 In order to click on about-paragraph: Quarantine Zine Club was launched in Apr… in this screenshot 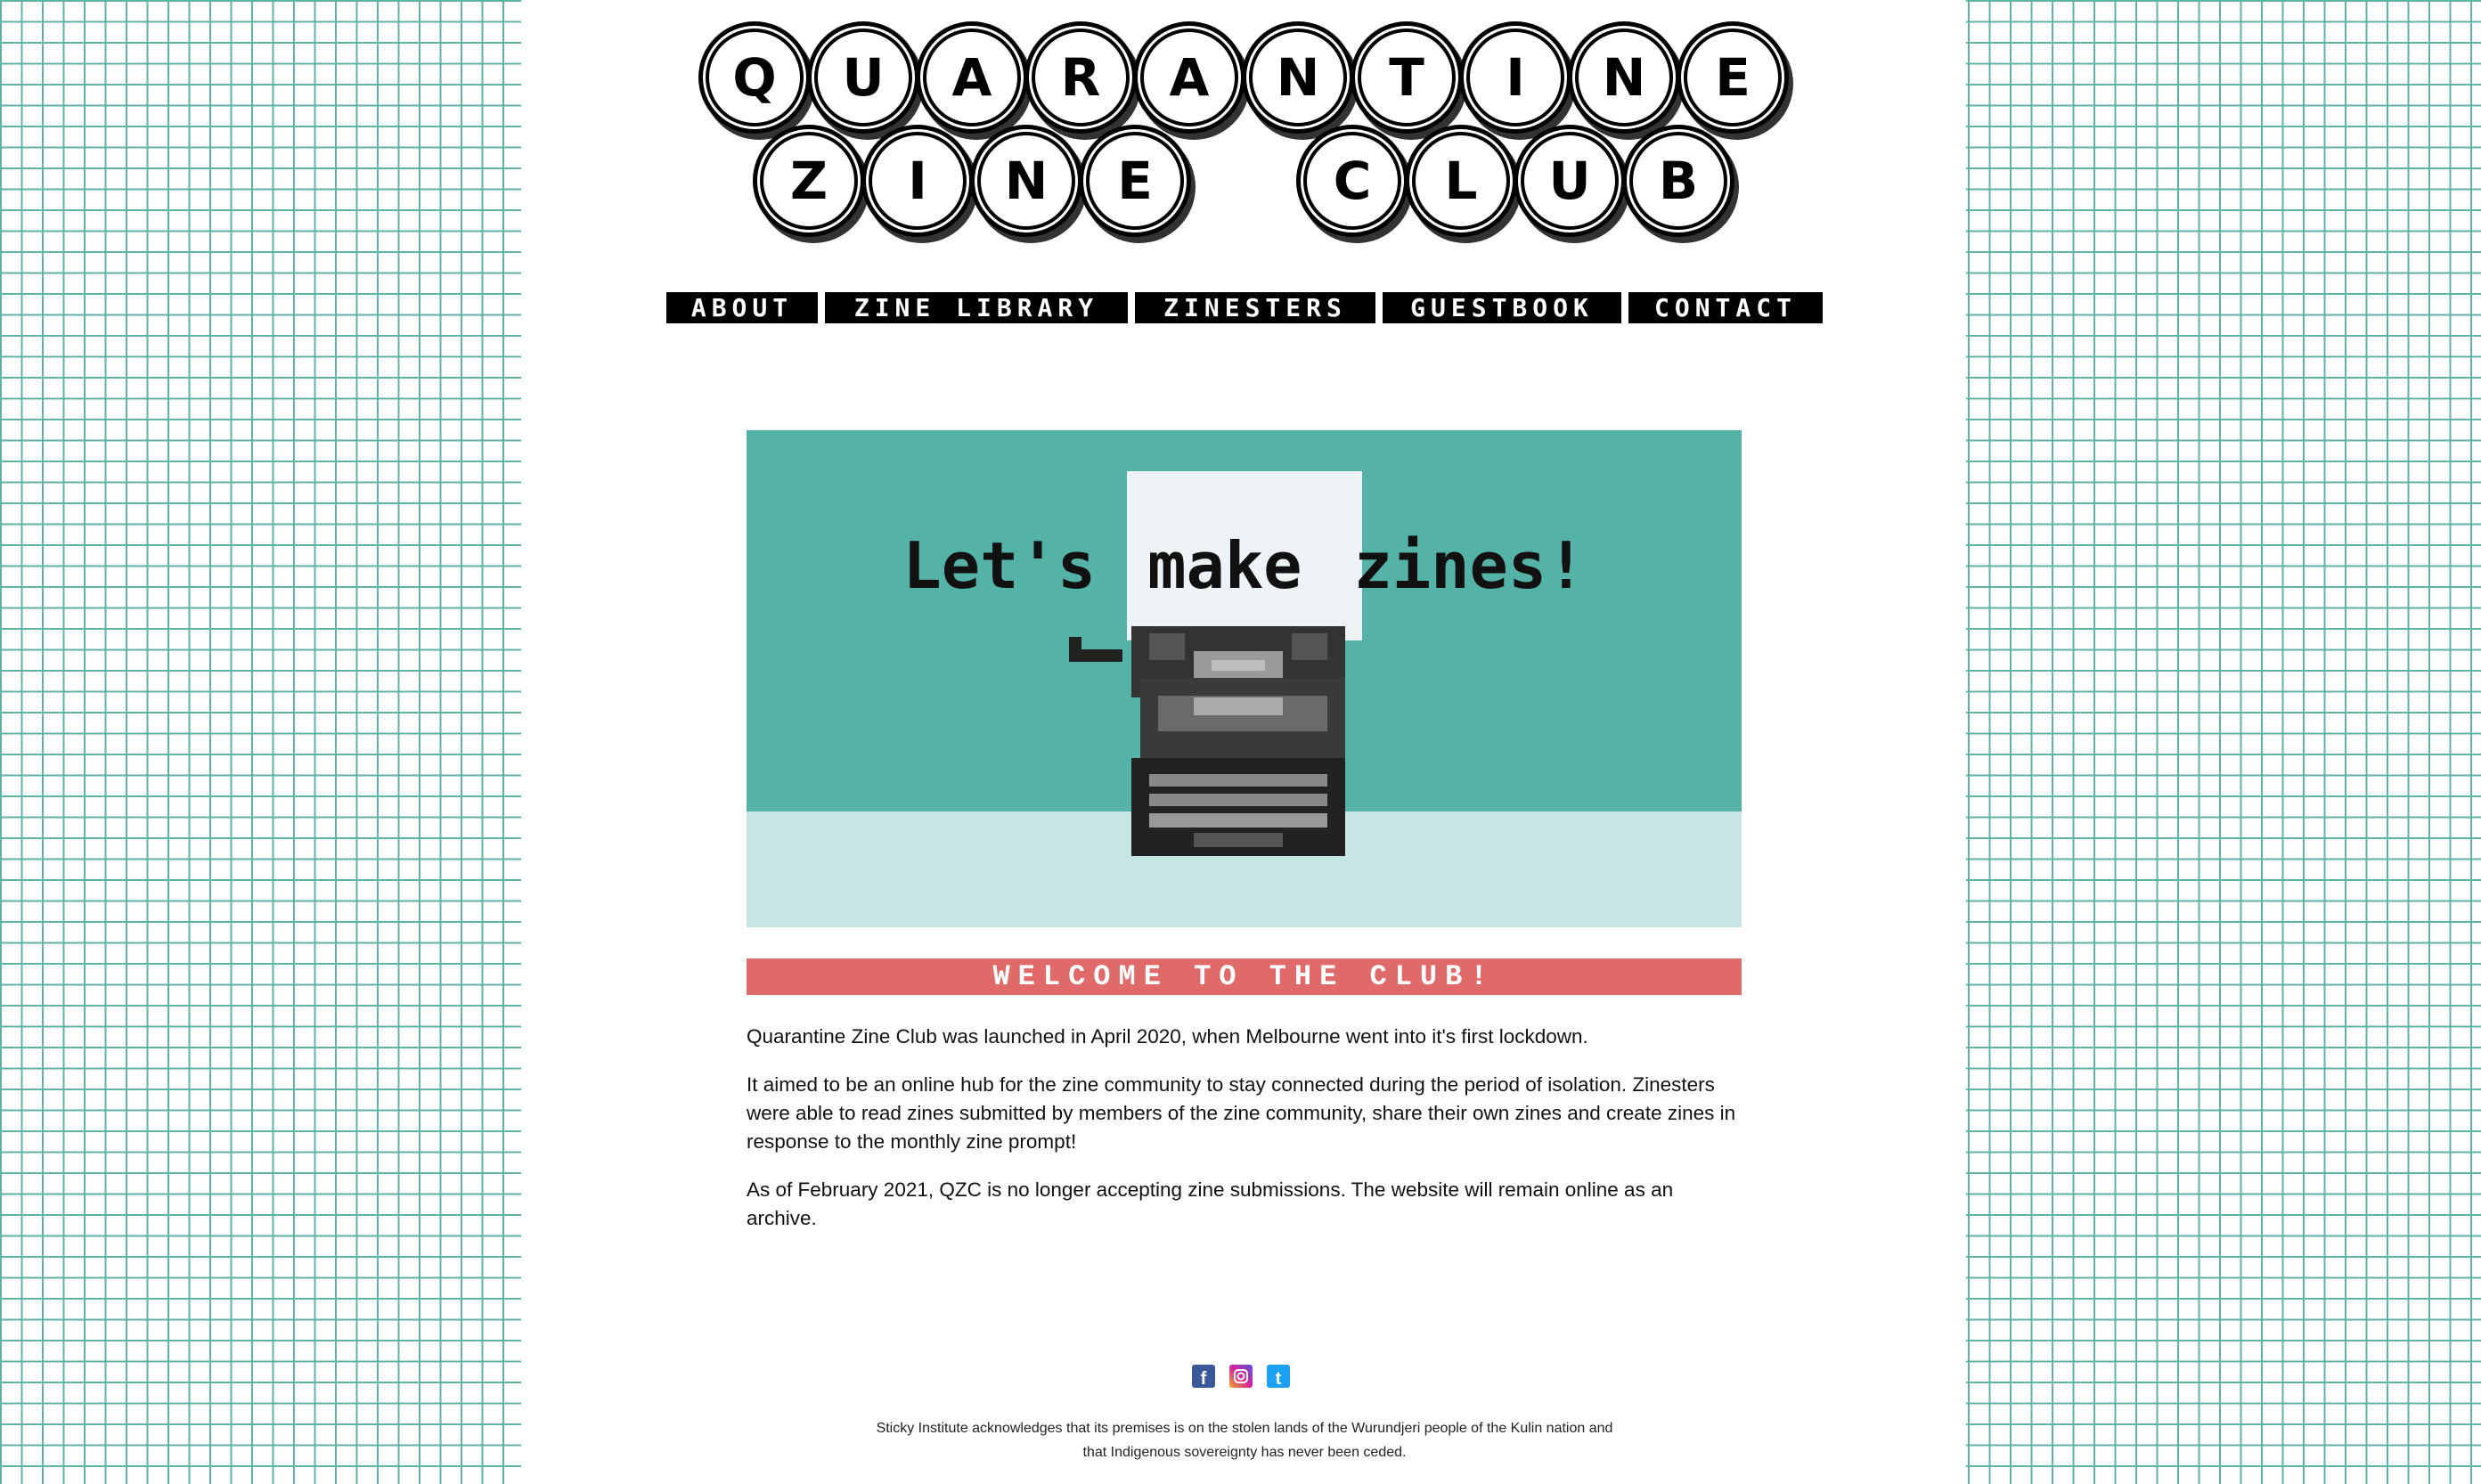, I will do `click(1167, 1037)`.